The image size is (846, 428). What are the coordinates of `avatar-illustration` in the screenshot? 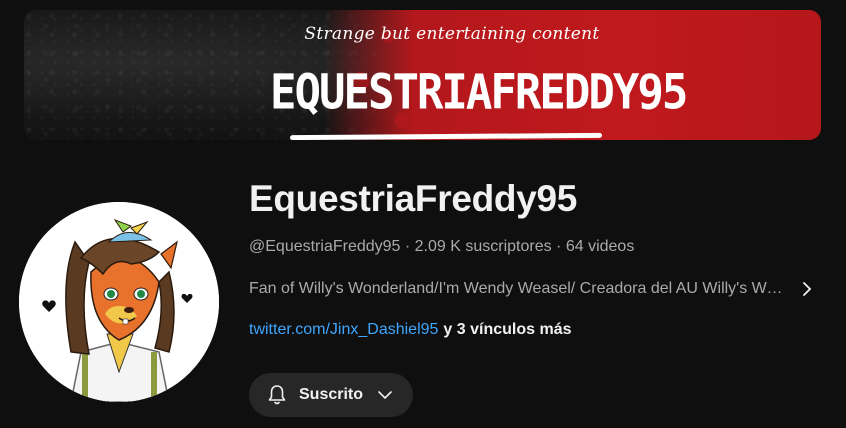 It's located at (119, 302).